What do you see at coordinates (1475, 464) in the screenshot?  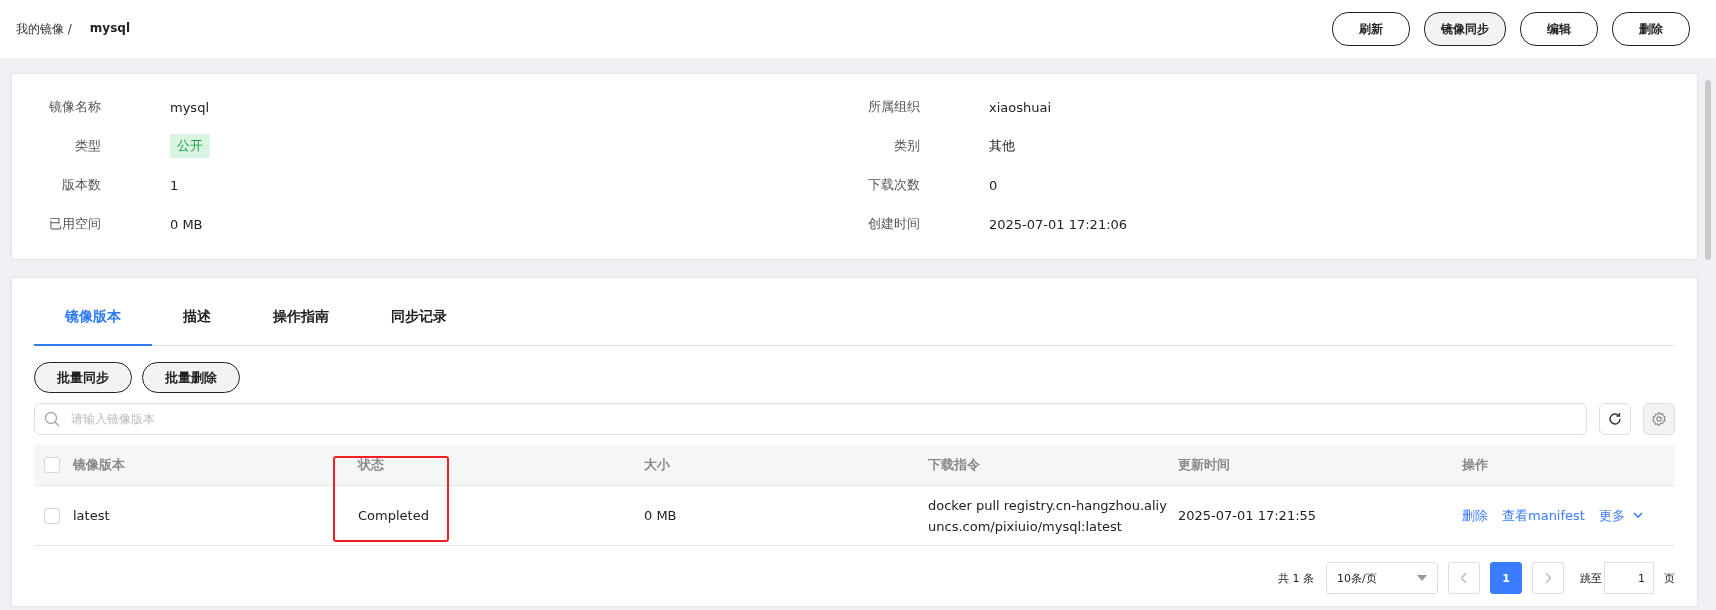 I see `column-header: 操作` at bounding box center [1475, 464].